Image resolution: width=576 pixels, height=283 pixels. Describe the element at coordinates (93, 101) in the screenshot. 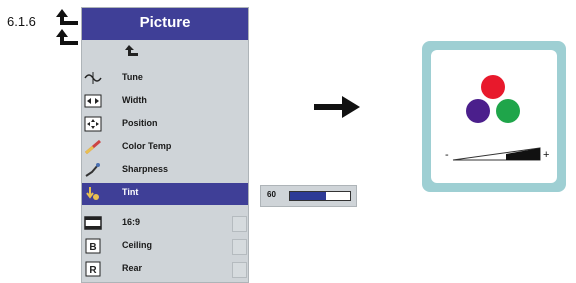

I see `width-icon` at that location.